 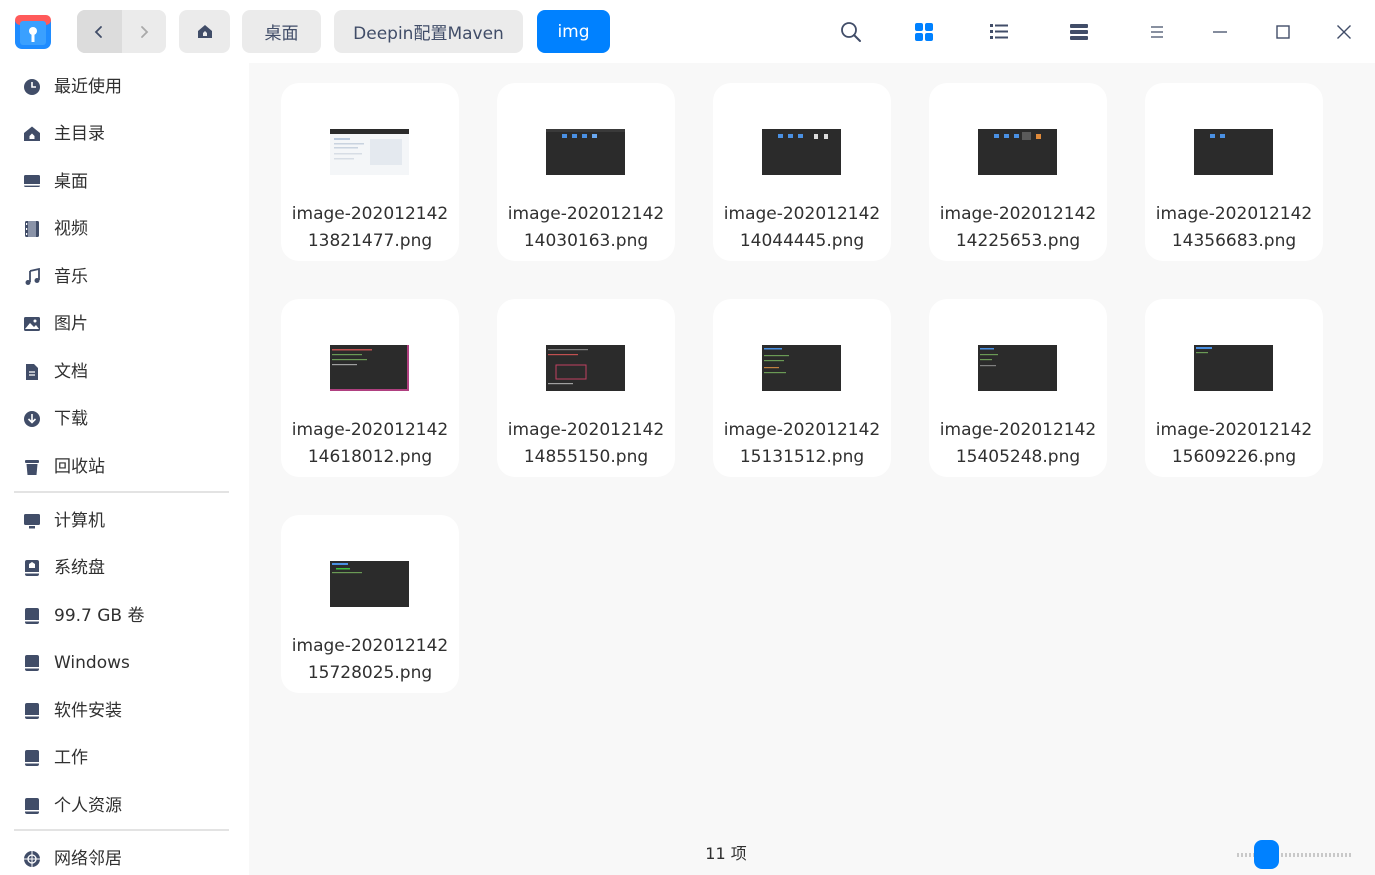 What do you see at coordinates (32, 419) in the screenshot?
I see `download-icon` at bounding box center [32, 419].